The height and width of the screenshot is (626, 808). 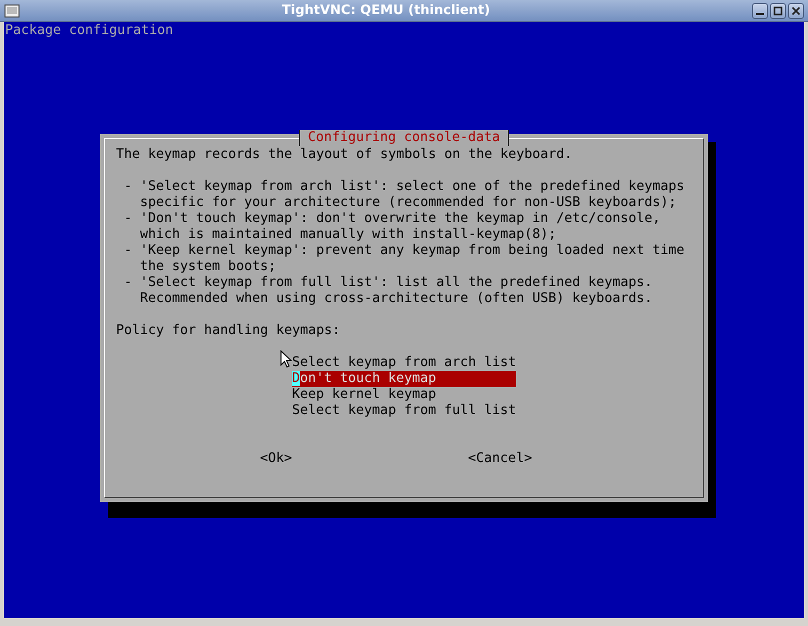 I want to click on close-icon, so click(x=796, y=11).